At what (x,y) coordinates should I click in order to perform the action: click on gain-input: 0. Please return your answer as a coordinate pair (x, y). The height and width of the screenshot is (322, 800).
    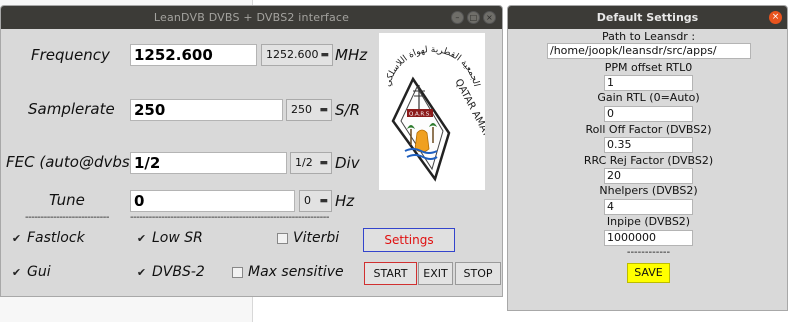
    Looking at the image, I should click on (648, 114).